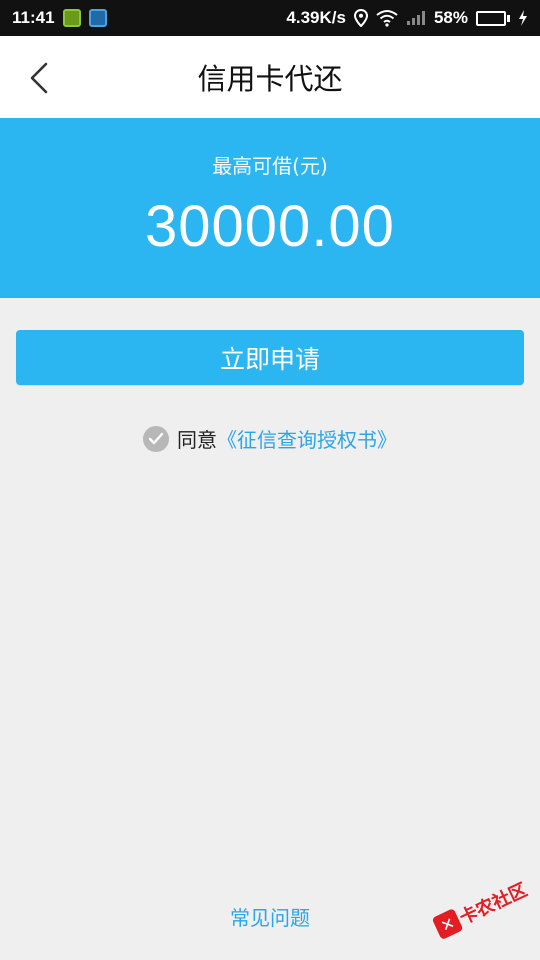 Image resolution: width=540 pixels, height=960 pixels. Describe the element at coordinates (307, 438) in the screenshot. I see `credit-authorization-link: 《征信查询授权书》` at that location.